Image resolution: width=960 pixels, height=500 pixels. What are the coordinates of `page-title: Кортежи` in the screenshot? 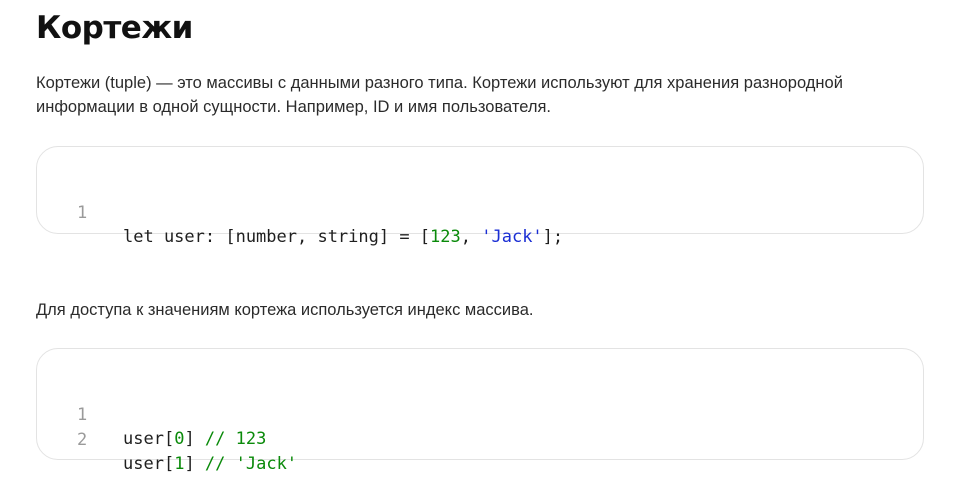 It's located at (114, 28).